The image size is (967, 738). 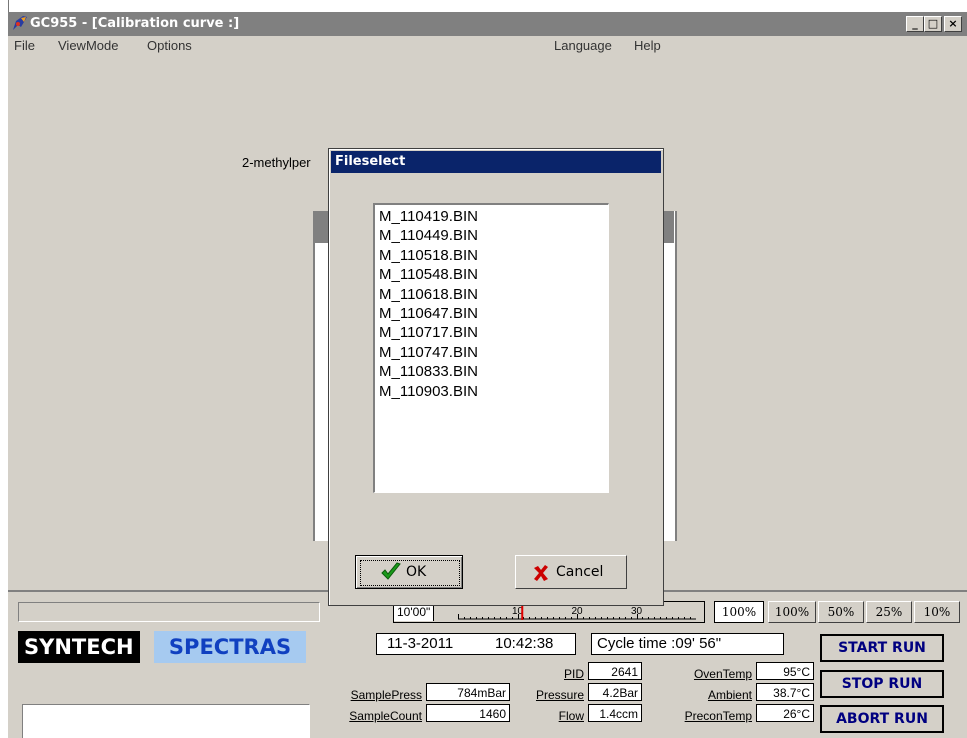 What do you see at coordinates (937, 612) in the screenshot?
I see `zoom-10-button: 10%` at bounding box center [937, 612].